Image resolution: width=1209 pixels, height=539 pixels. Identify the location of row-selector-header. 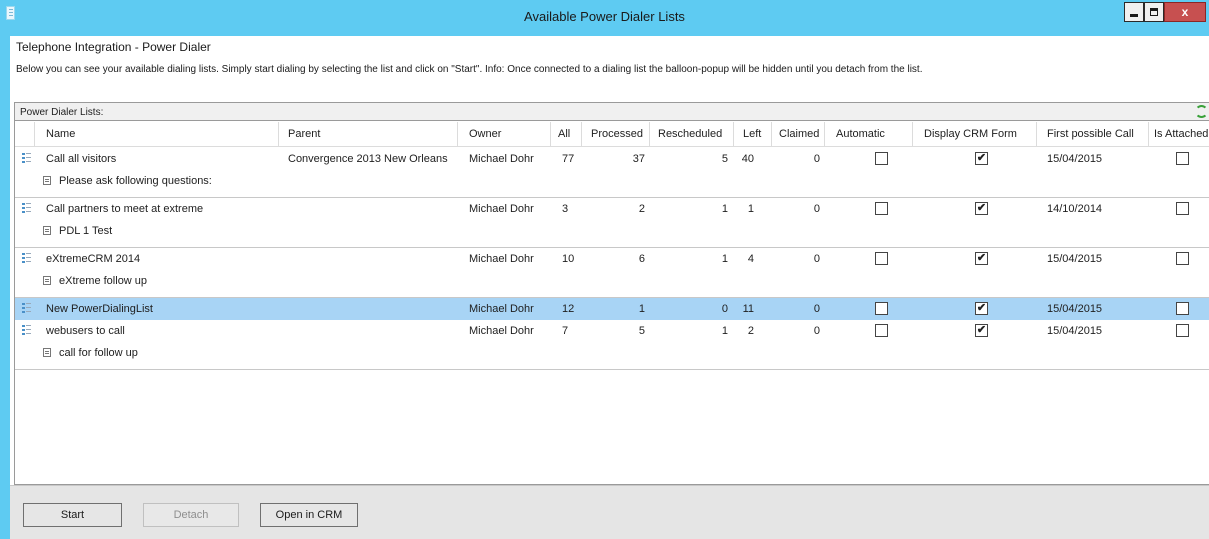
(25, 134).